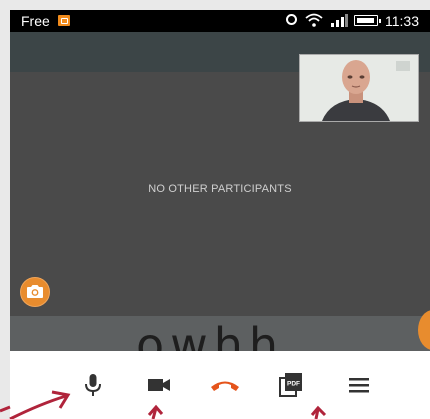  I want to click on menu-button, so click(359, 385).